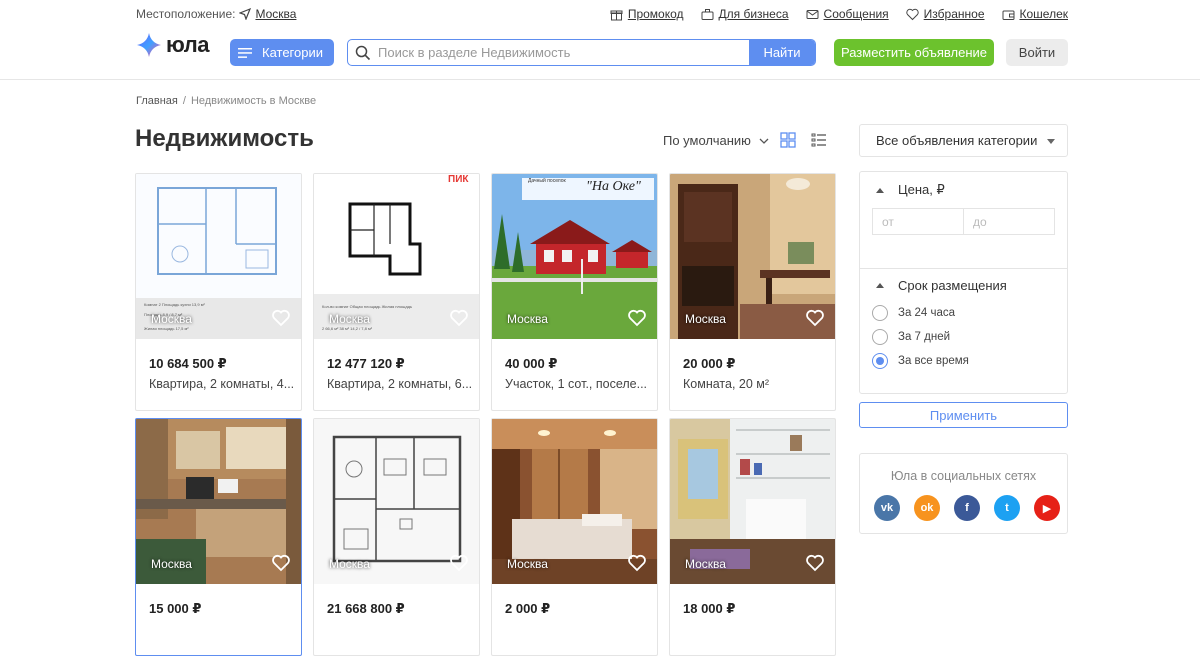 The image size is (1200, 656). I want to click on business-label: Для бизнеса, so click(753, 14).